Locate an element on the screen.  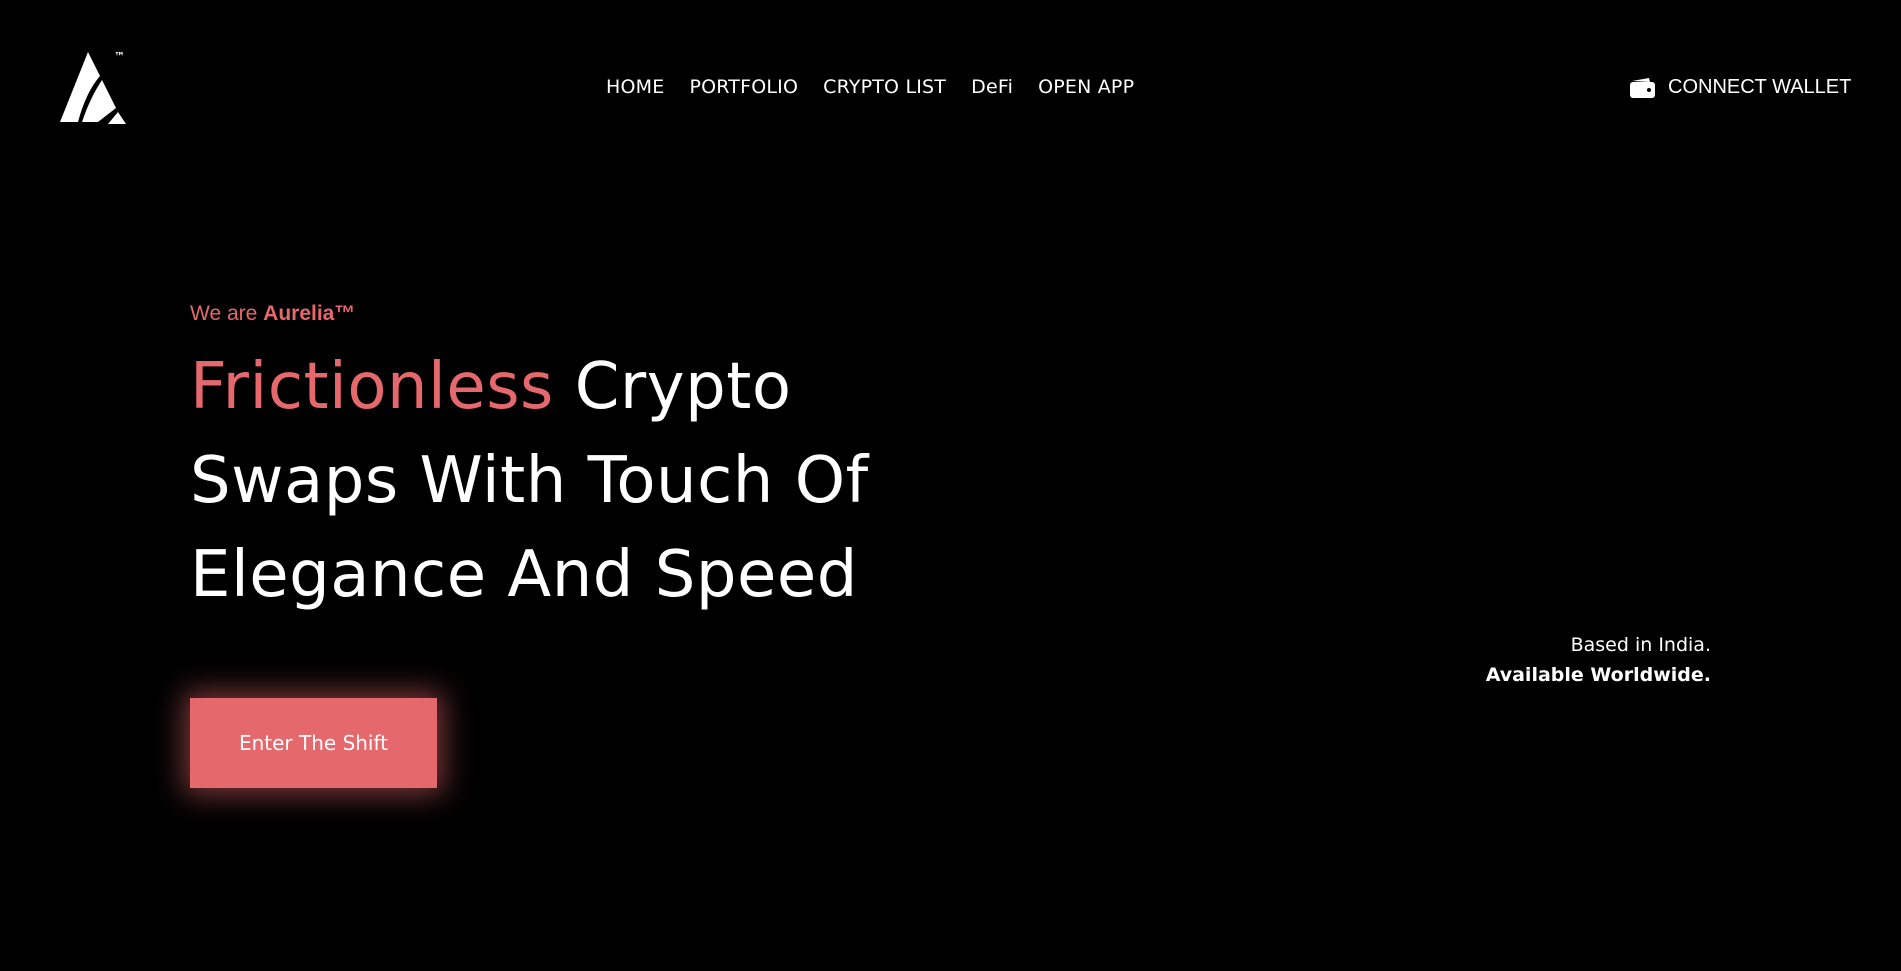
connect-wallet-button: CONNECT WALLET is located at coordinates (1740, 87).